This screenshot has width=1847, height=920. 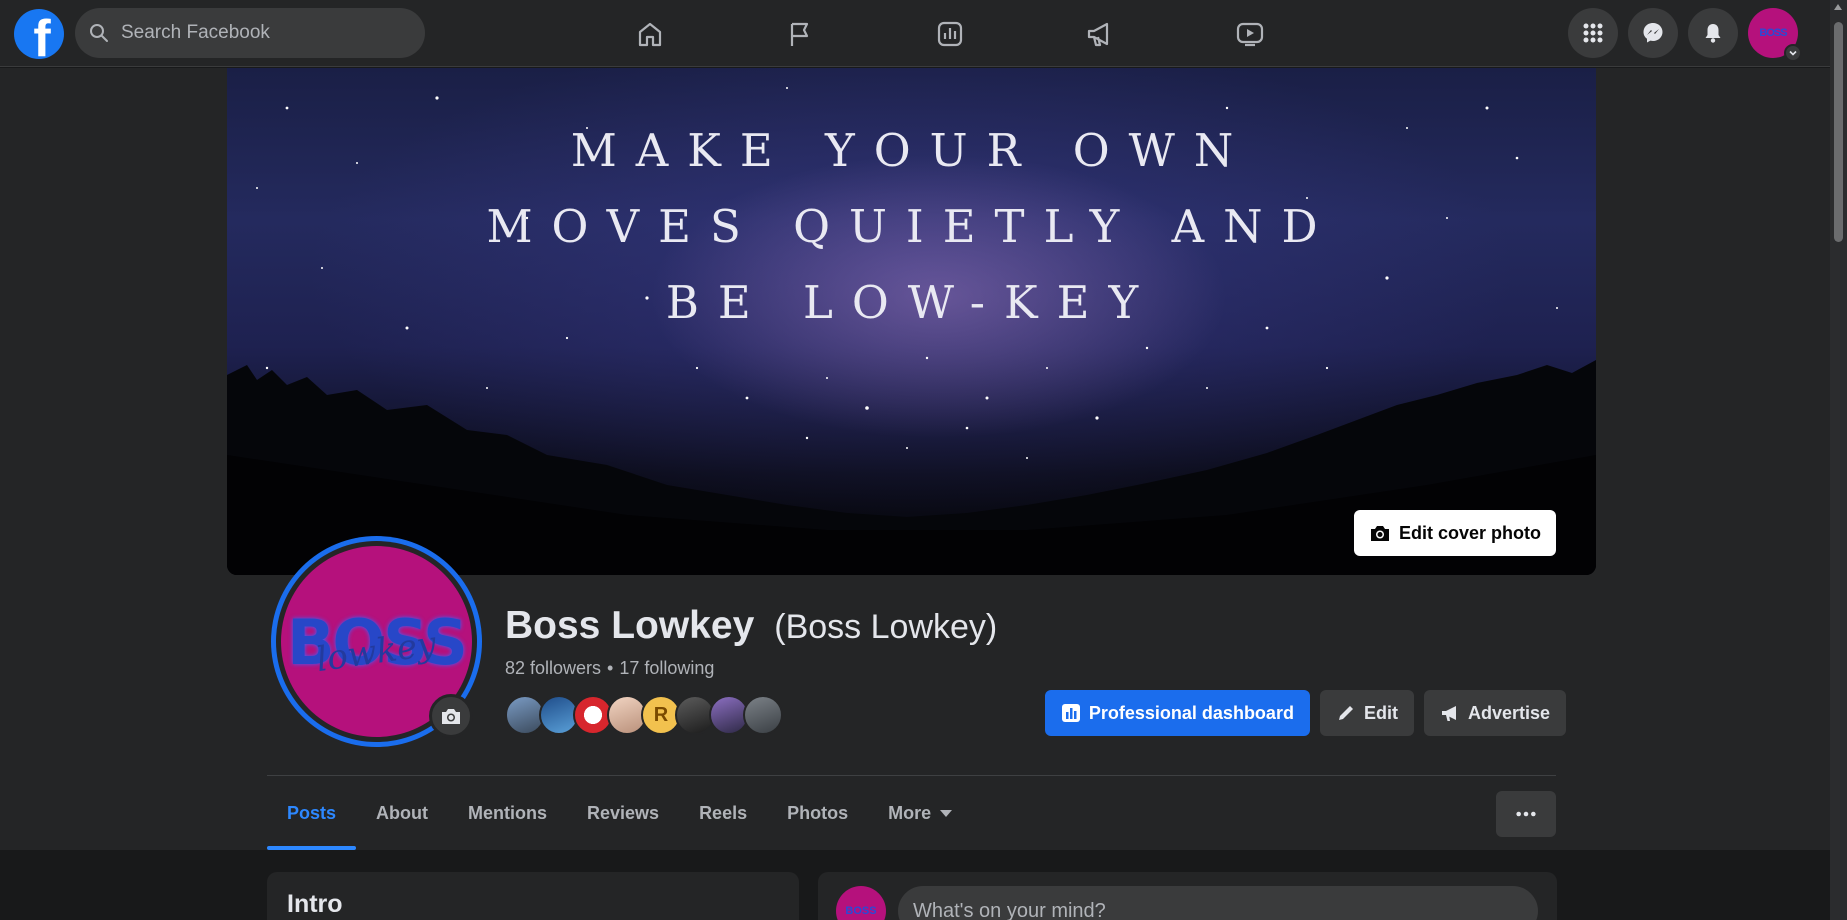 What do you see at coordinates (920, 813) in the screenshot?
I see `tab-more: More` at bounding box center [920, 813].